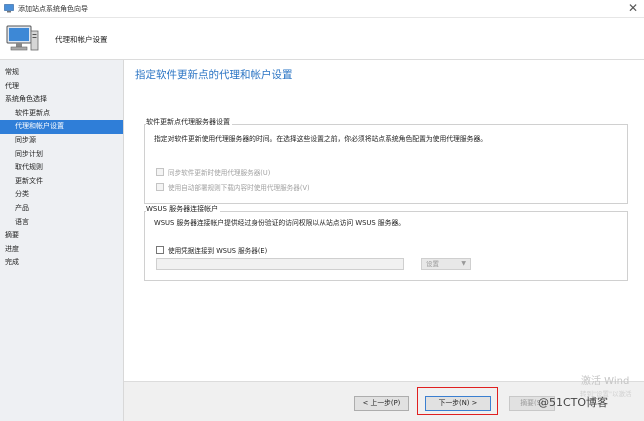 This screenshot has width=644, height=421. What do you see at coordinates (322, 39) in the screenshot?
I see `wizard-header: 代理和帐户设置` at bounding box center [322, 39].